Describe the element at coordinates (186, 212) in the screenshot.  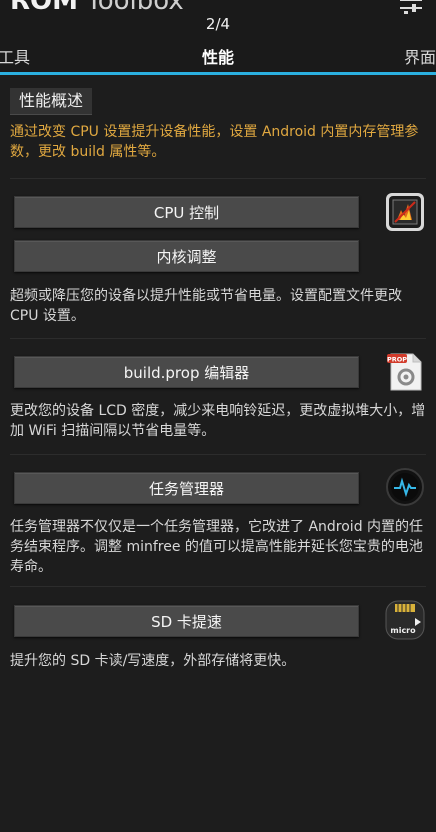
I see `cpu-control-button: CPU 控制` at that location.